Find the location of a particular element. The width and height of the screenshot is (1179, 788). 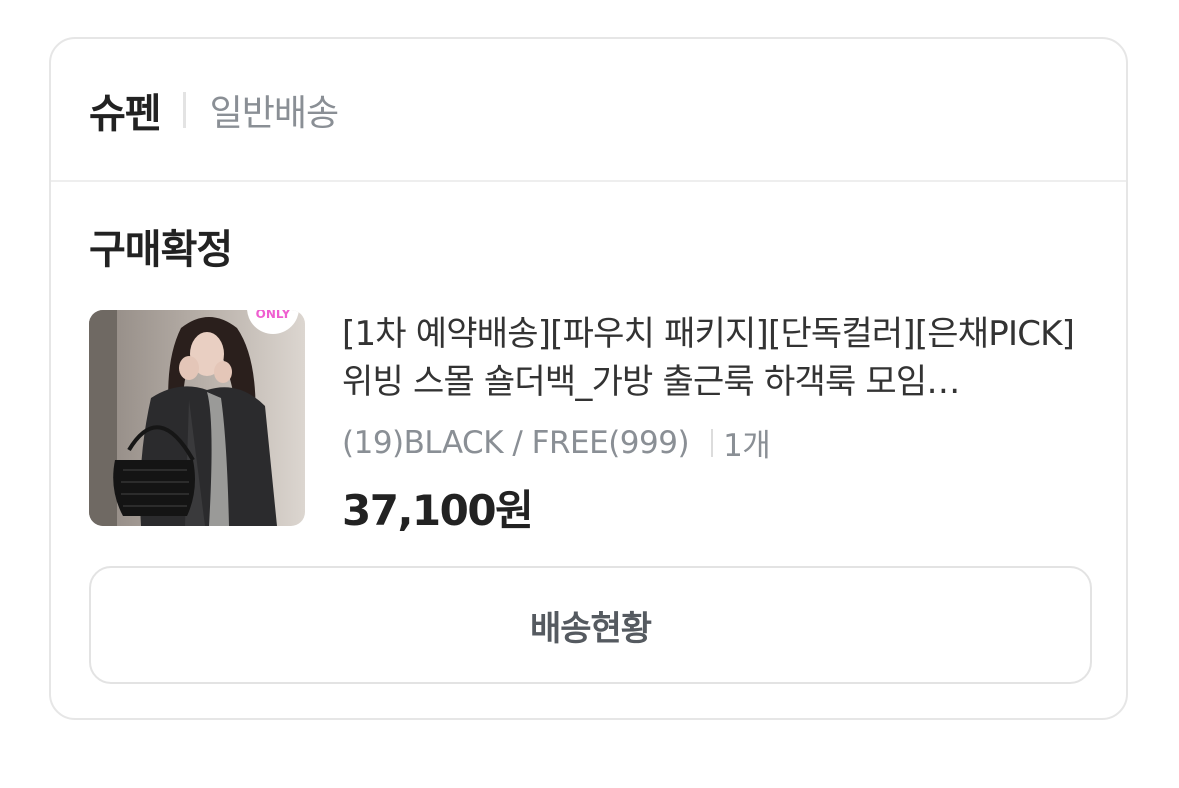

delivery-status-button: 배송현황 is located at coordinates (590, 625).